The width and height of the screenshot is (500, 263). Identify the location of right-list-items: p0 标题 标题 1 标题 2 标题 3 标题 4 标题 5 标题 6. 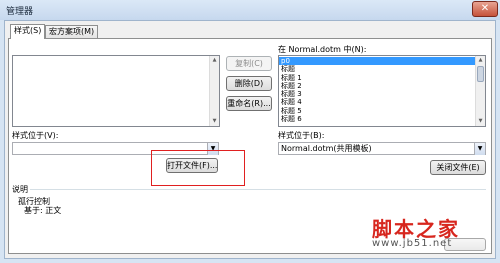
(377, 90).